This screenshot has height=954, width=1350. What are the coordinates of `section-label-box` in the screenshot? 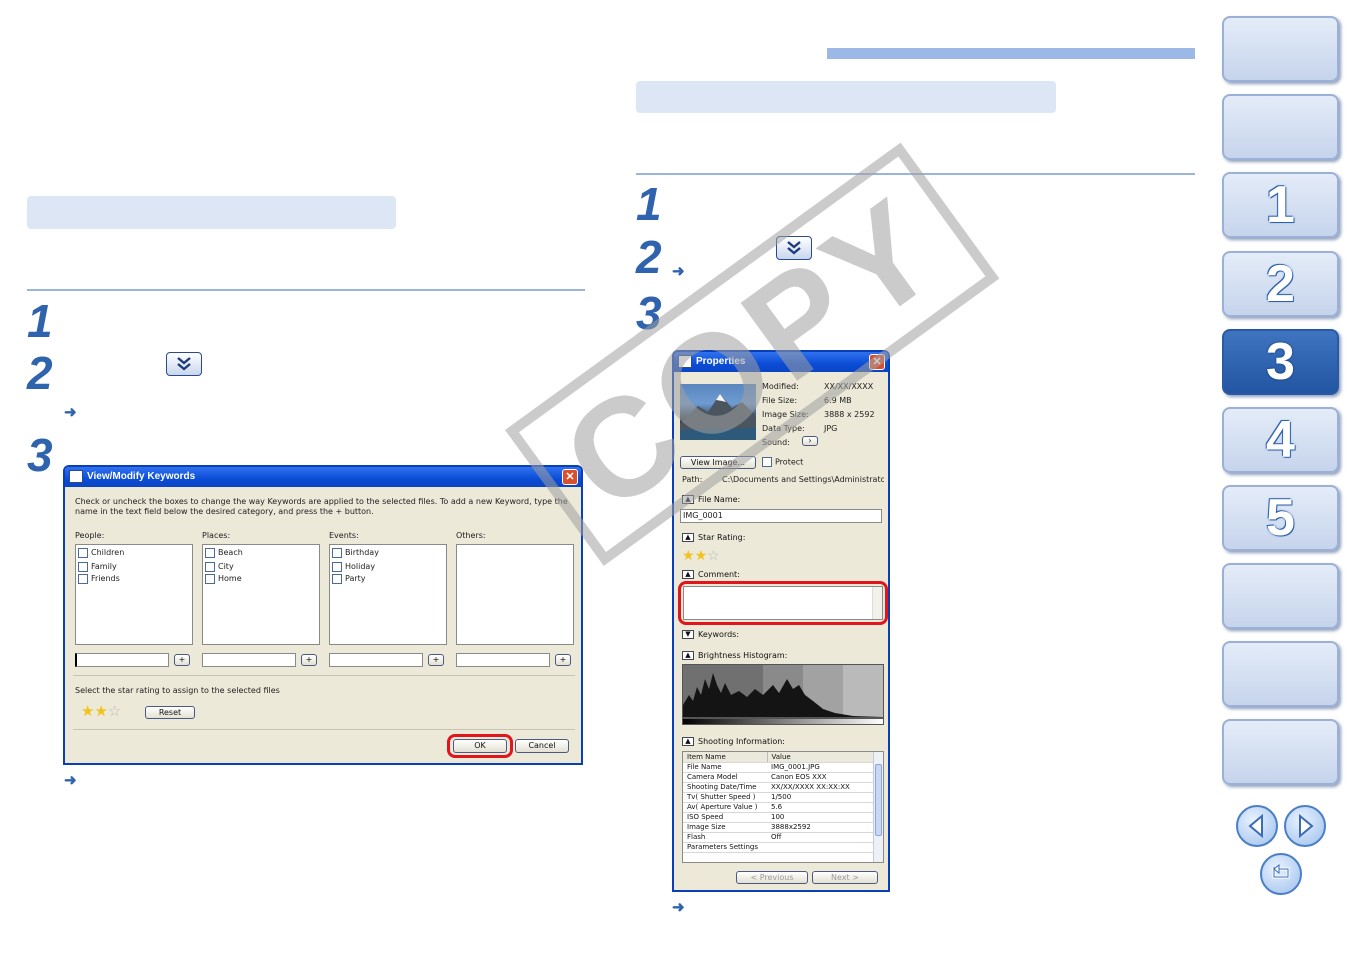 It's located at (211, 212).